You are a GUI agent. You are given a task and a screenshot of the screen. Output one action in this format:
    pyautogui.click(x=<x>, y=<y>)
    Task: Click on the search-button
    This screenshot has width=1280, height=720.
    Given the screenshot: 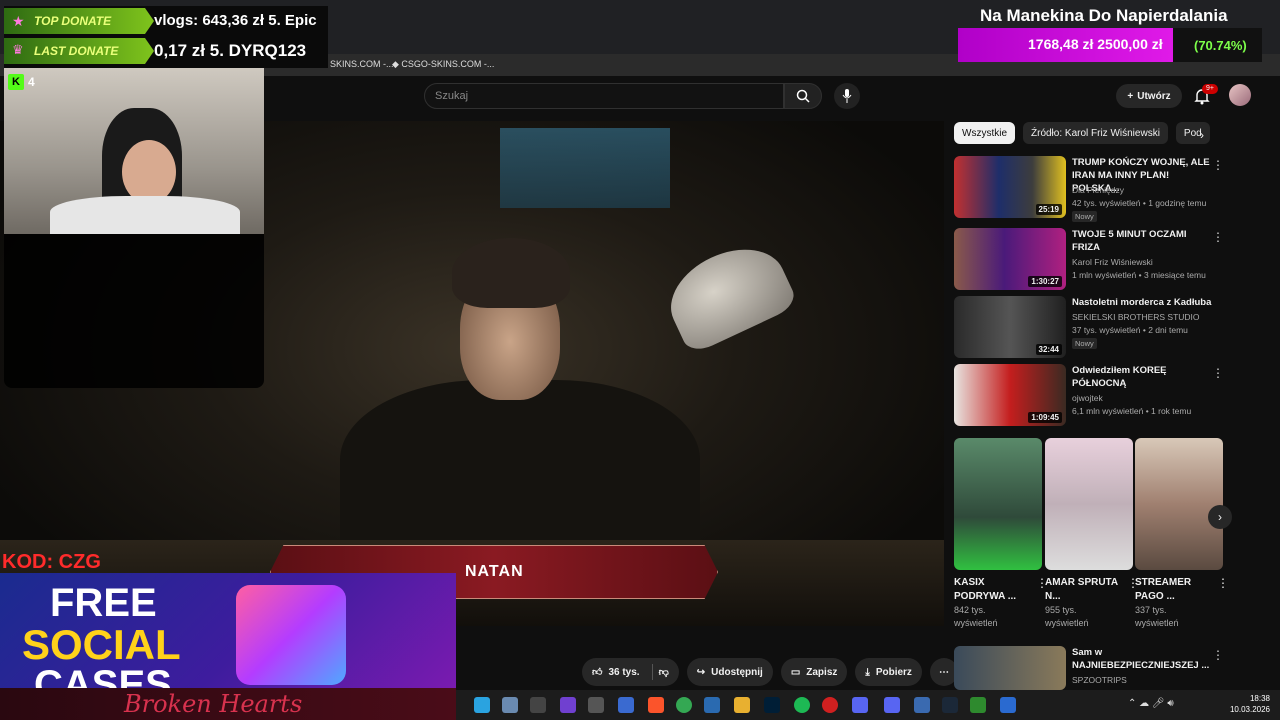 What is the action you would take?
    pyautogui.click(x=803, y=96)
    